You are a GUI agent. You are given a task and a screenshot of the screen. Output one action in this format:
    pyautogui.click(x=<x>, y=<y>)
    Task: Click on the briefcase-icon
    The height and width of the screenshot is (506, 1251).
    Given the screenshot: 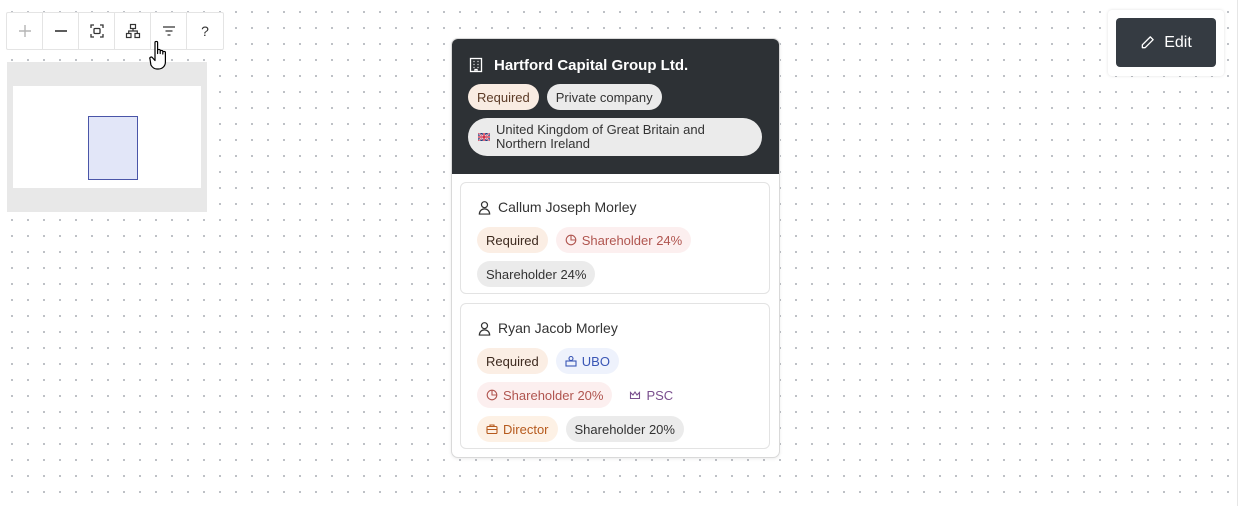 What is the action you would take?
    pyautogui.click(x=492, y=429)
    